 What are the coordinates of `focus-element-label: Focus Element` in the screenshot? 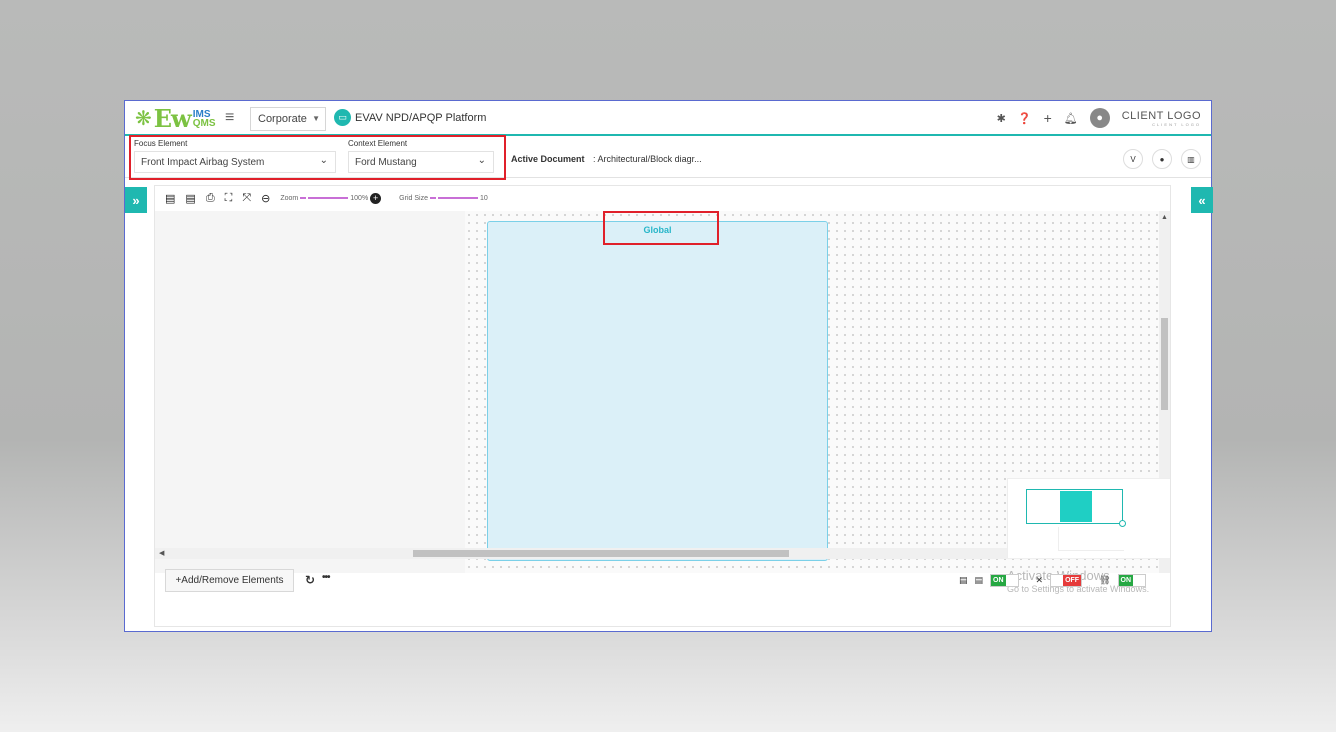 It's located at (161, 143).